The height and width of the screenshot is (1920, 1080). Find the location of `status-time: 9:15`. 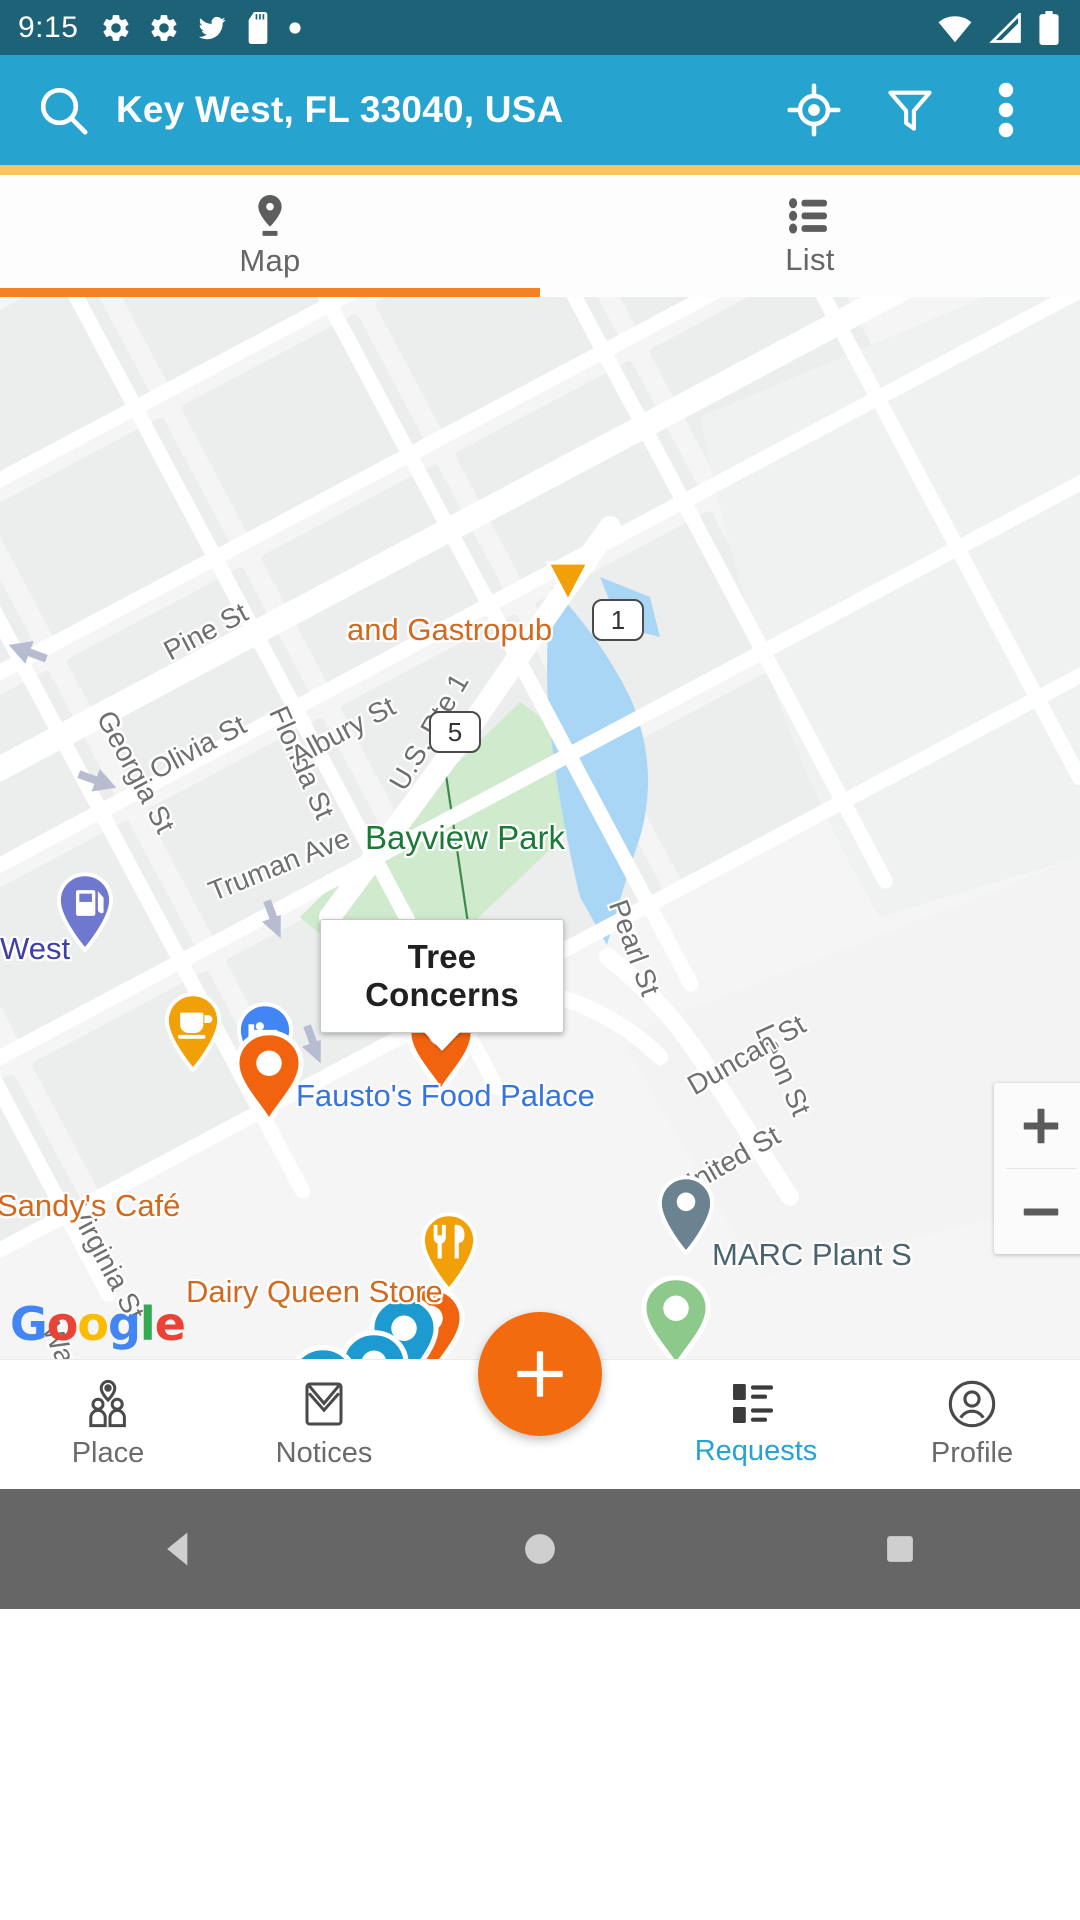

status-time: 9:15 is located at coordinates (48, 27).